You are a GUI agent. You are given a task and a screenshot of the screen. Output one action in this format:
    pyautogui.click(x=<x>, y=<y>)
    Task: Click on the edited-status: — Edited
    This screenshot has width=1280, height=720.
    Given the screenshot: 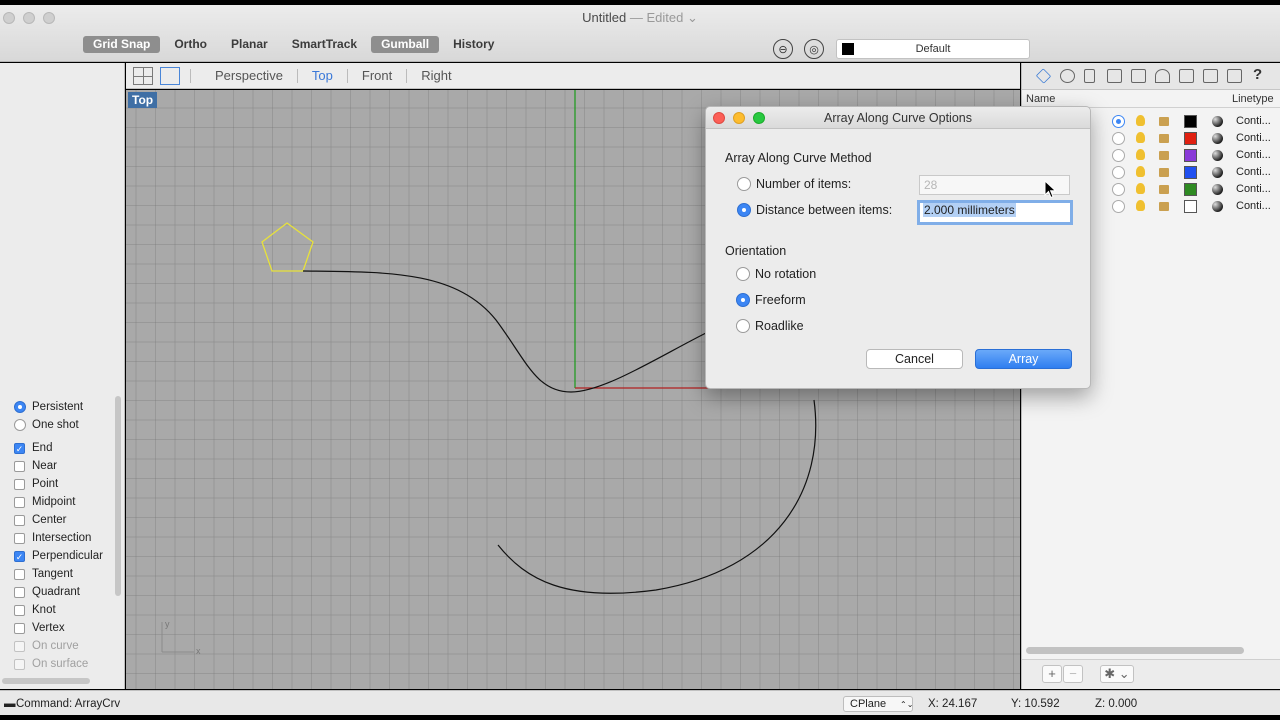 What is the action you would take?
    pyautogui.click(x=656, y=17)
    